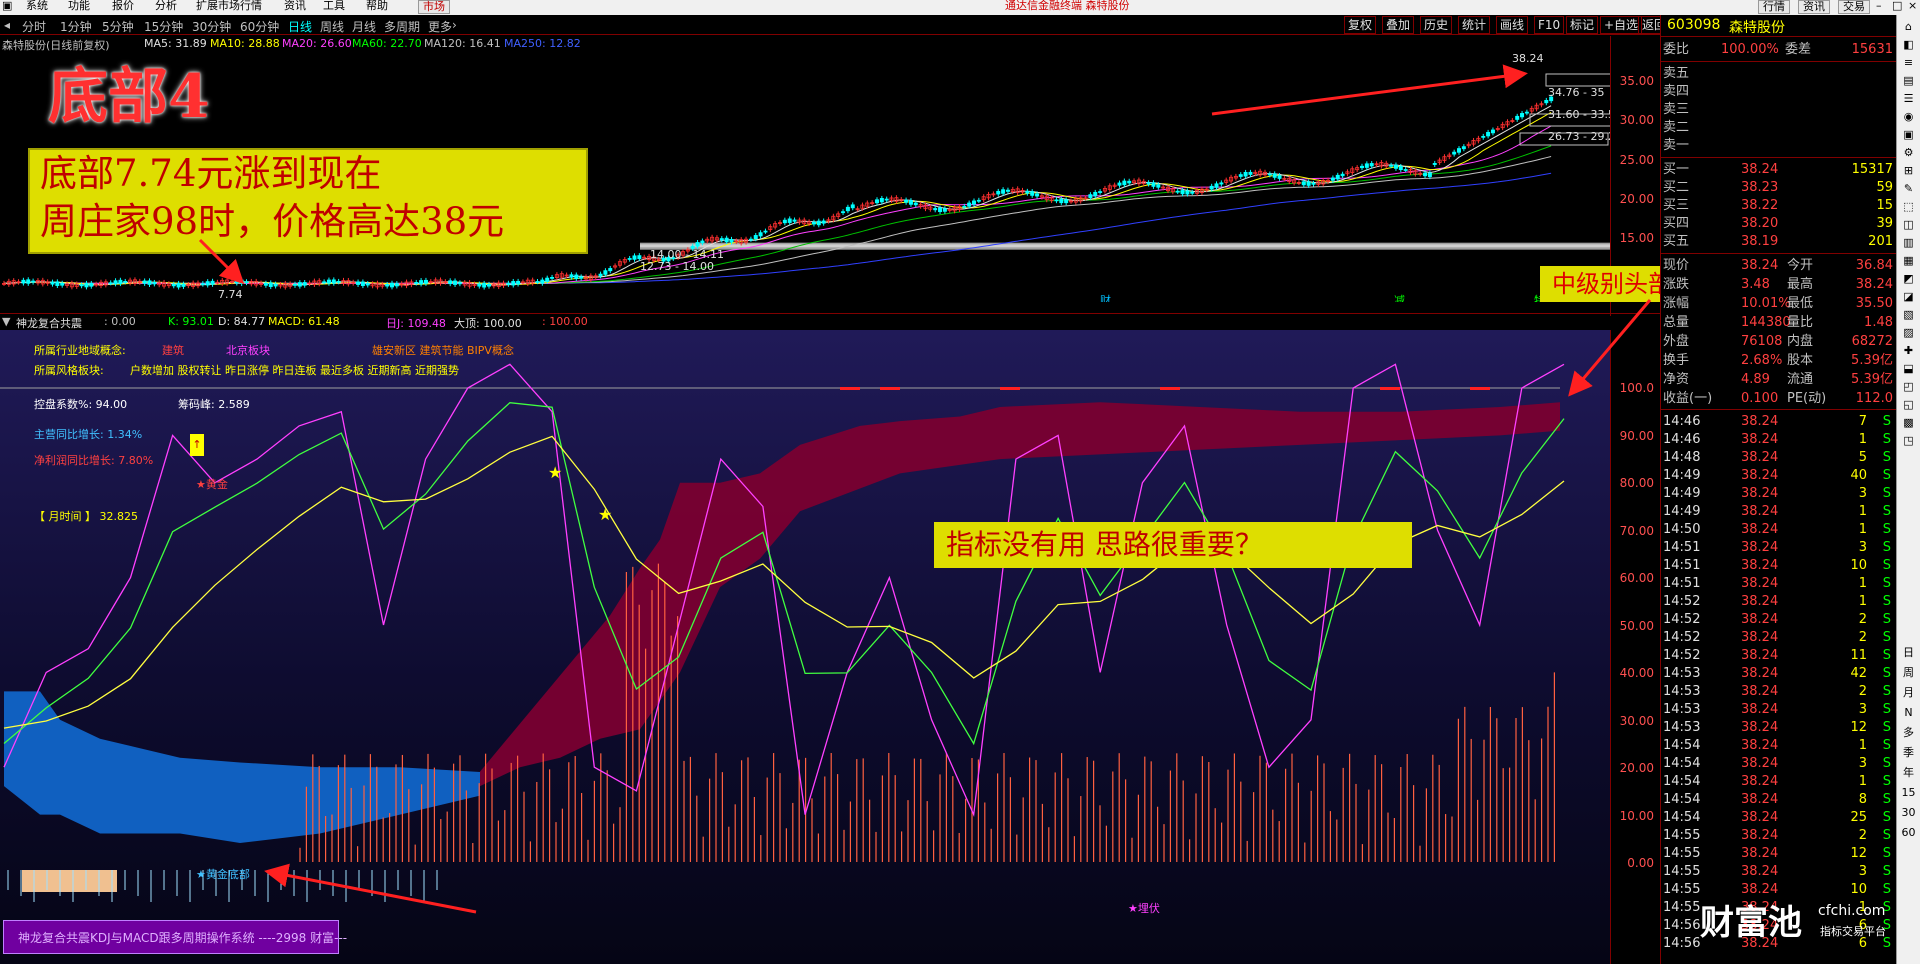 The width and height of the screenshot is (1920, 964). What do you see at coordinates (1807, 398) in the screenshot?
I see `stat-label: PE(动)` at bounding box center [1807, 398].